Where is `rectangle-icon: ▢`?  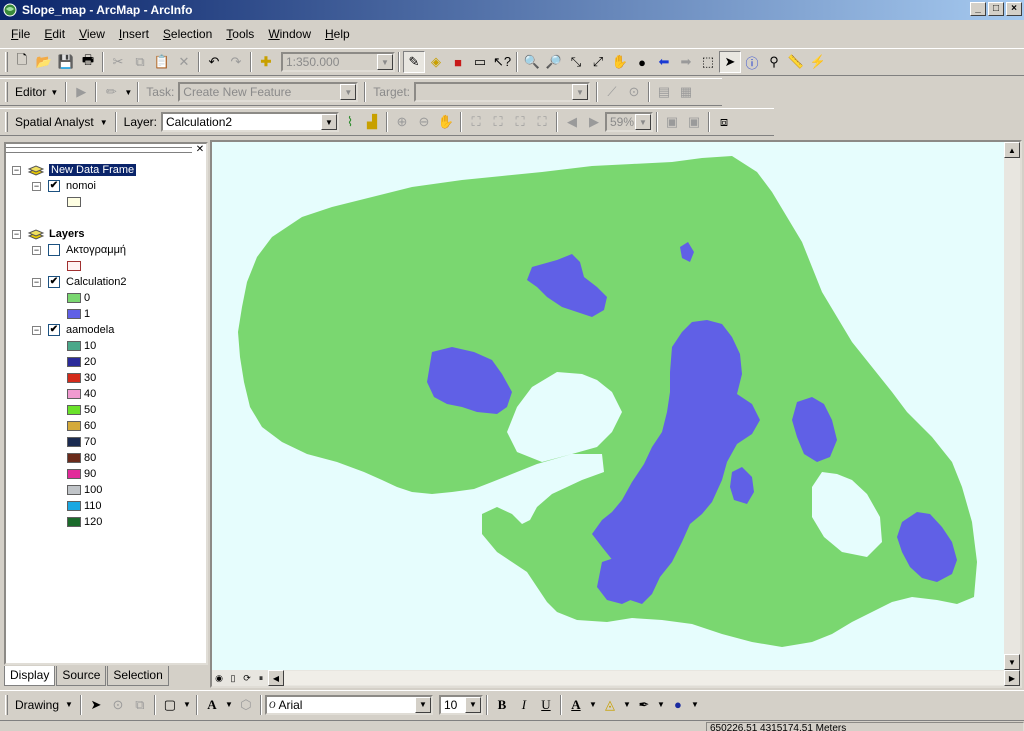 rectangle-icon: ▢ is located at coordinates (170, 705).